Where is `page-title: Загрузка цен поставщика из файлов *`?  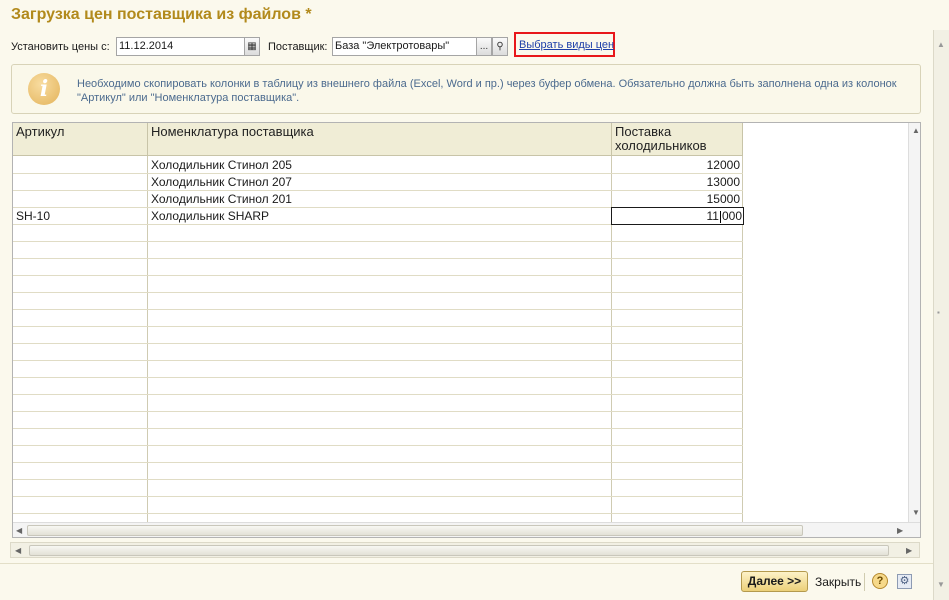 page-title: Загрузка цен поставщика из файлов * is located at coordinates (161, 14).